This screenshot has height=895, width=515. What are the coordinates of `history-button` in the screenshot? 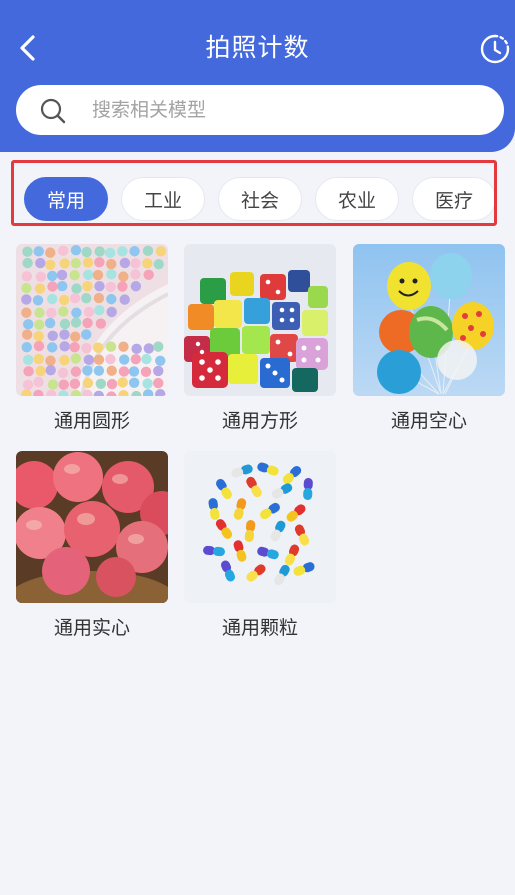 It's located at (495, 49).